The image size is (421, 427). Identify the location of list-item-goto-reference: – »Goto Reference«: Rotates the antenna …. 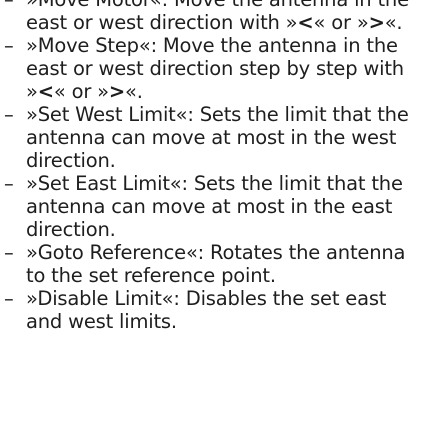
(210, 264).